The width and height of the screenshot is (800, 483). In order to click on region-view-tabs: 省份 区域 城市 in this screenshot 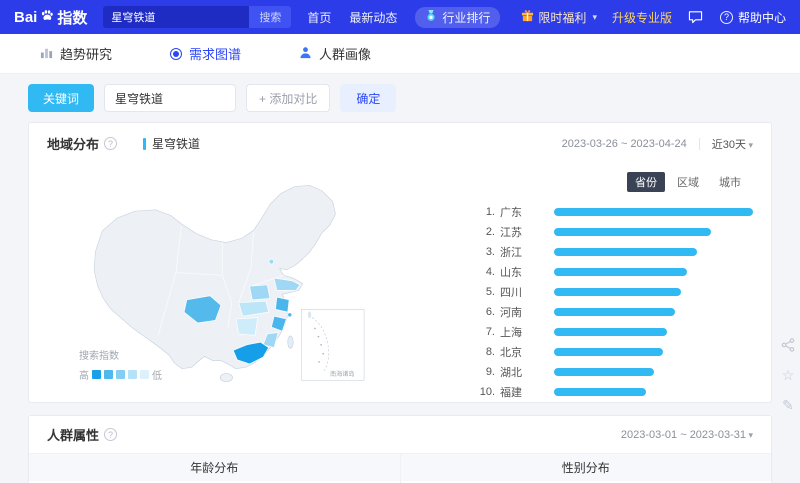, I will do `click(688, 182)`.